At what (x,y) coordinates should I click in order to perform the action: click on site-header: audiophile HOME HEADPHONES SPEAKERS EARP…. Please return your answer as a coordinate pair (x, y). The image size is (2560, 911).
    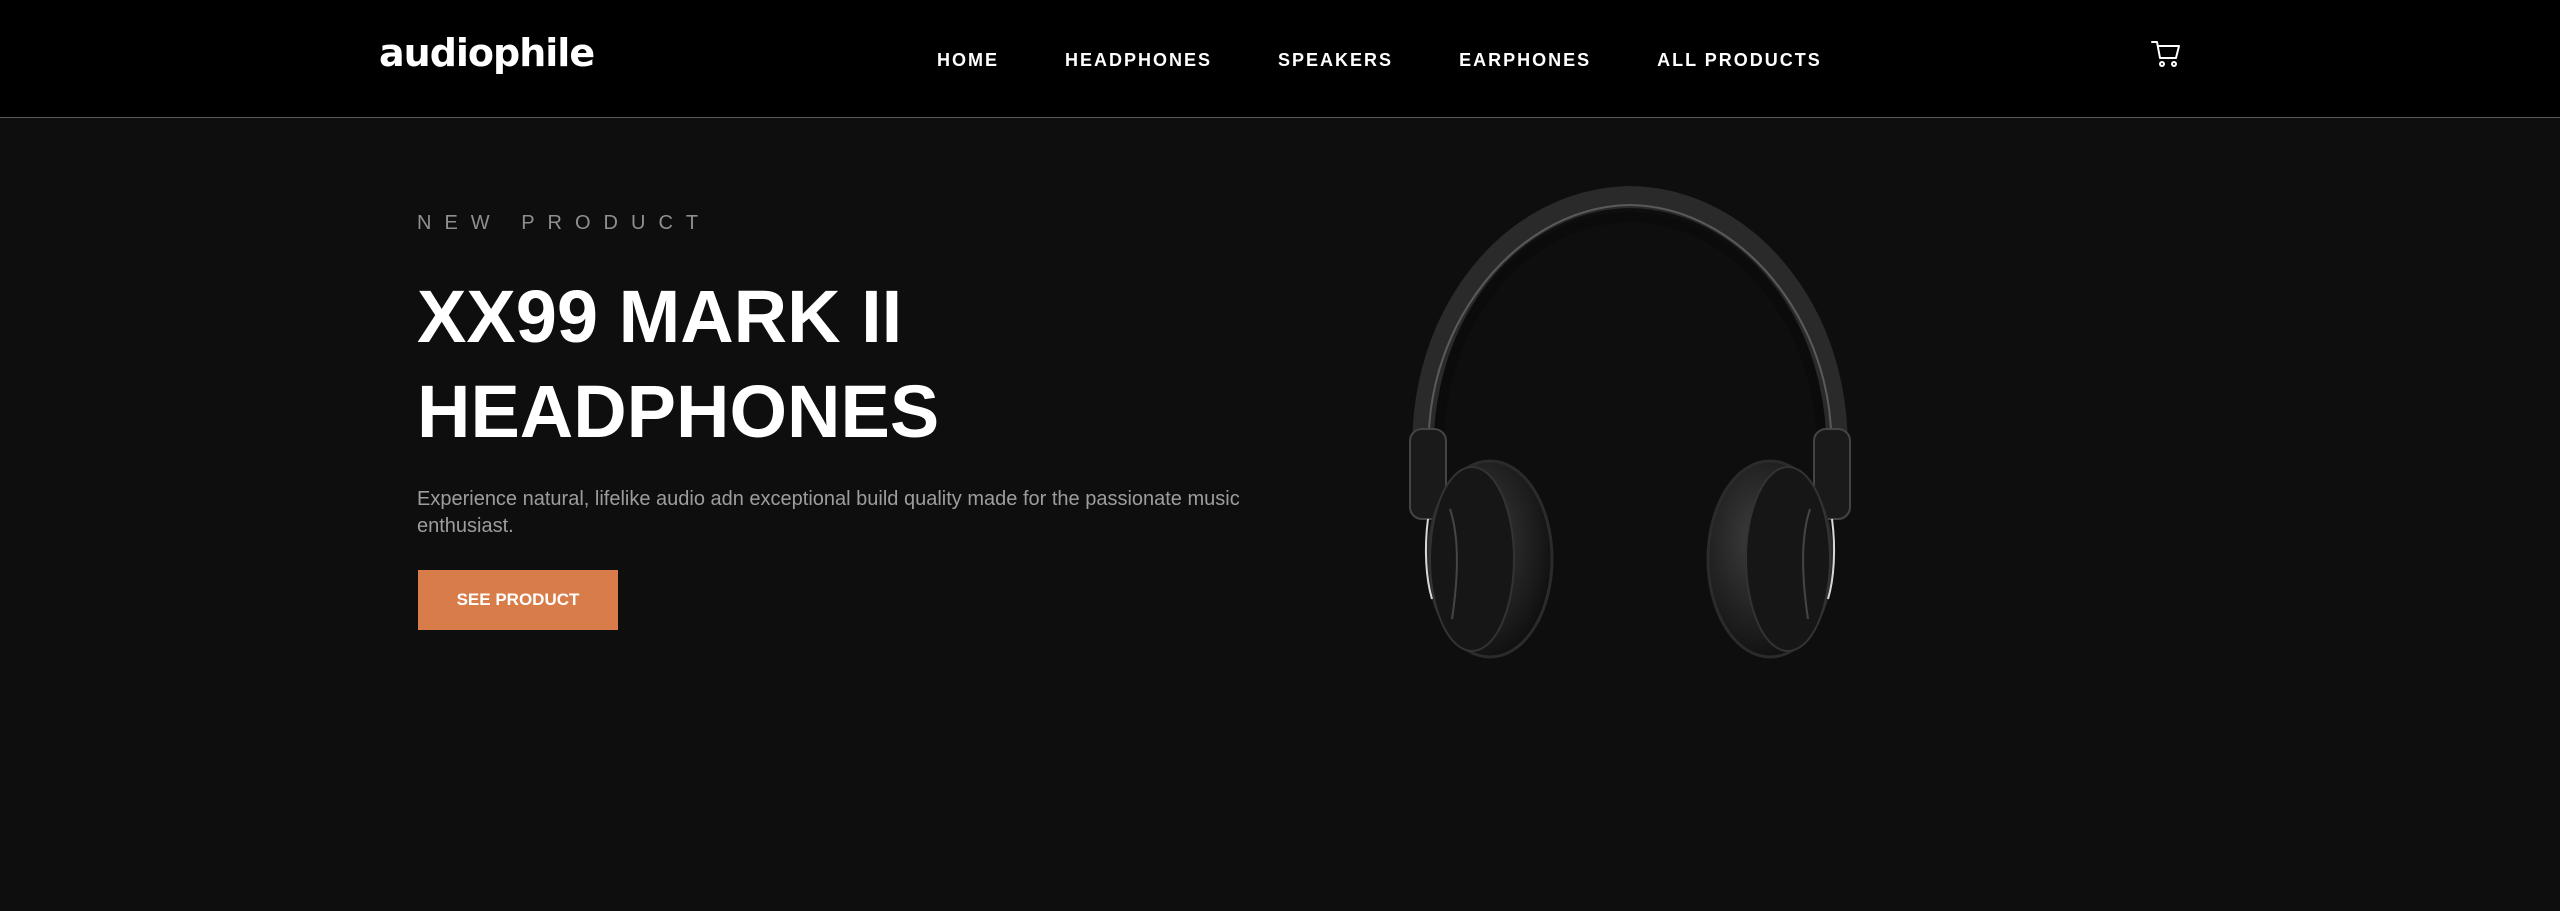
    Looking at the image, I should click on (1280, 59).